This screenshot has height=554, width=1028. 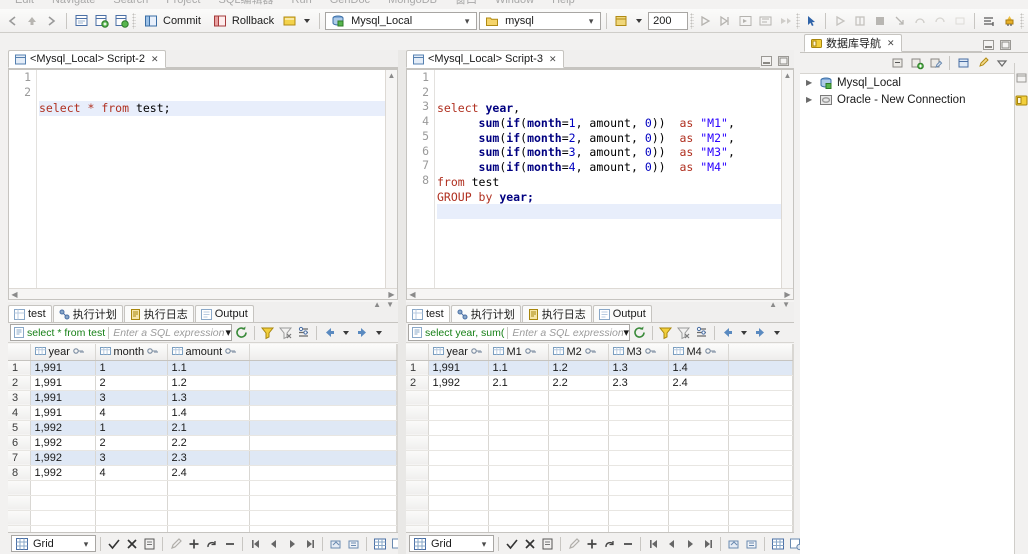 I want to click on table-cell: 4, so click(x=131, y=413).